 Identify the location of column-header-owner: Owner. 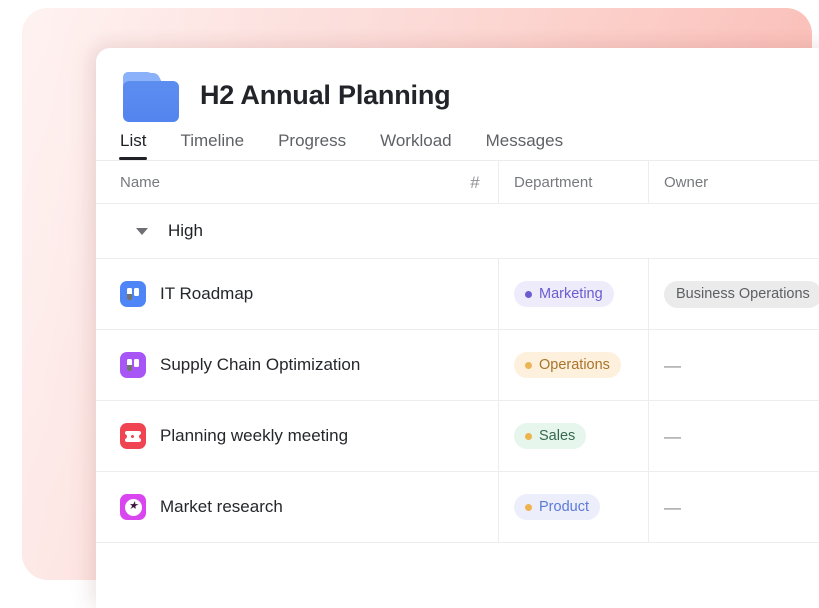
(733, 182).